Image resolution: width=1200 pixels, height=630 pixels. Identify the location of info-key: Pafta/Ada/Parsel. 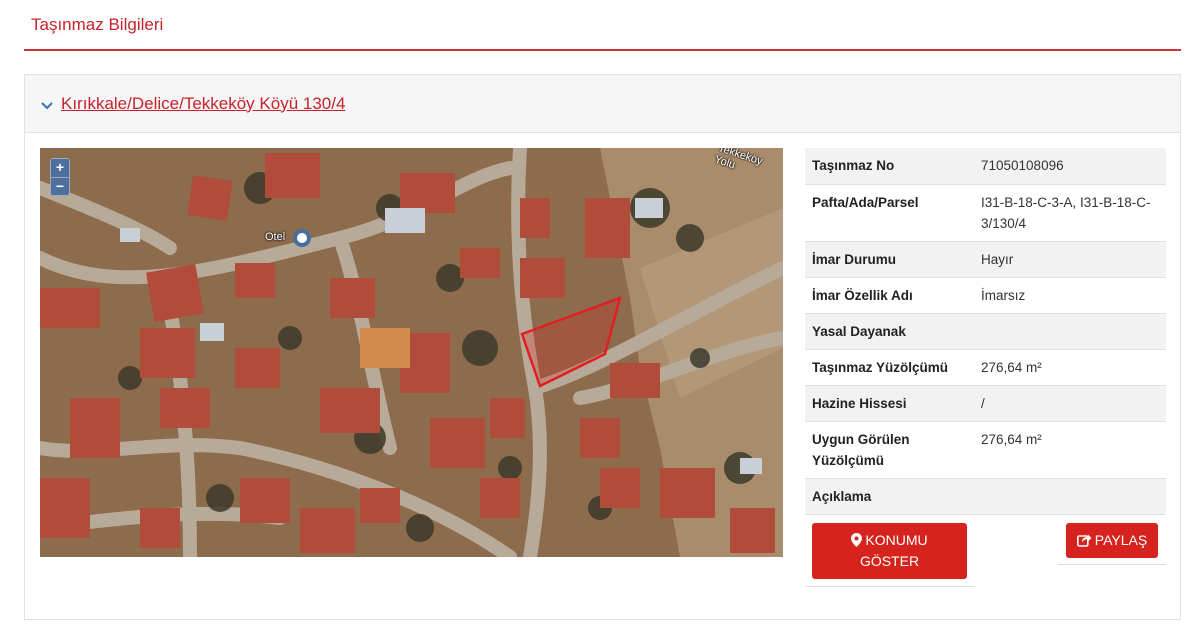
(865, 202).